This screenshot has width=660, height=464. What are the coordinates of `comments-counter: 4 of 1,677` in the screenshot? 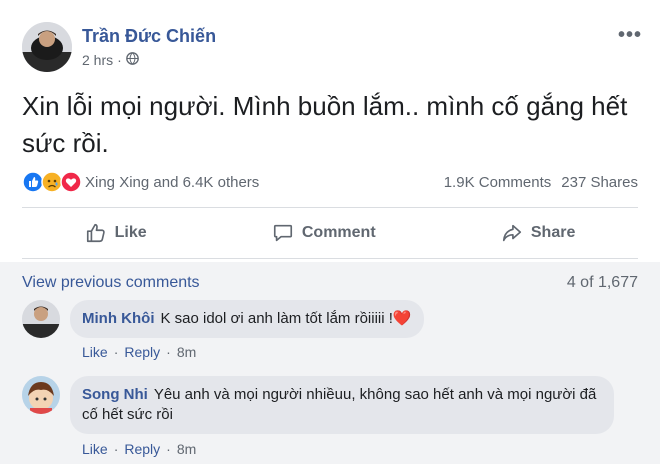 It's located at (602, 282).